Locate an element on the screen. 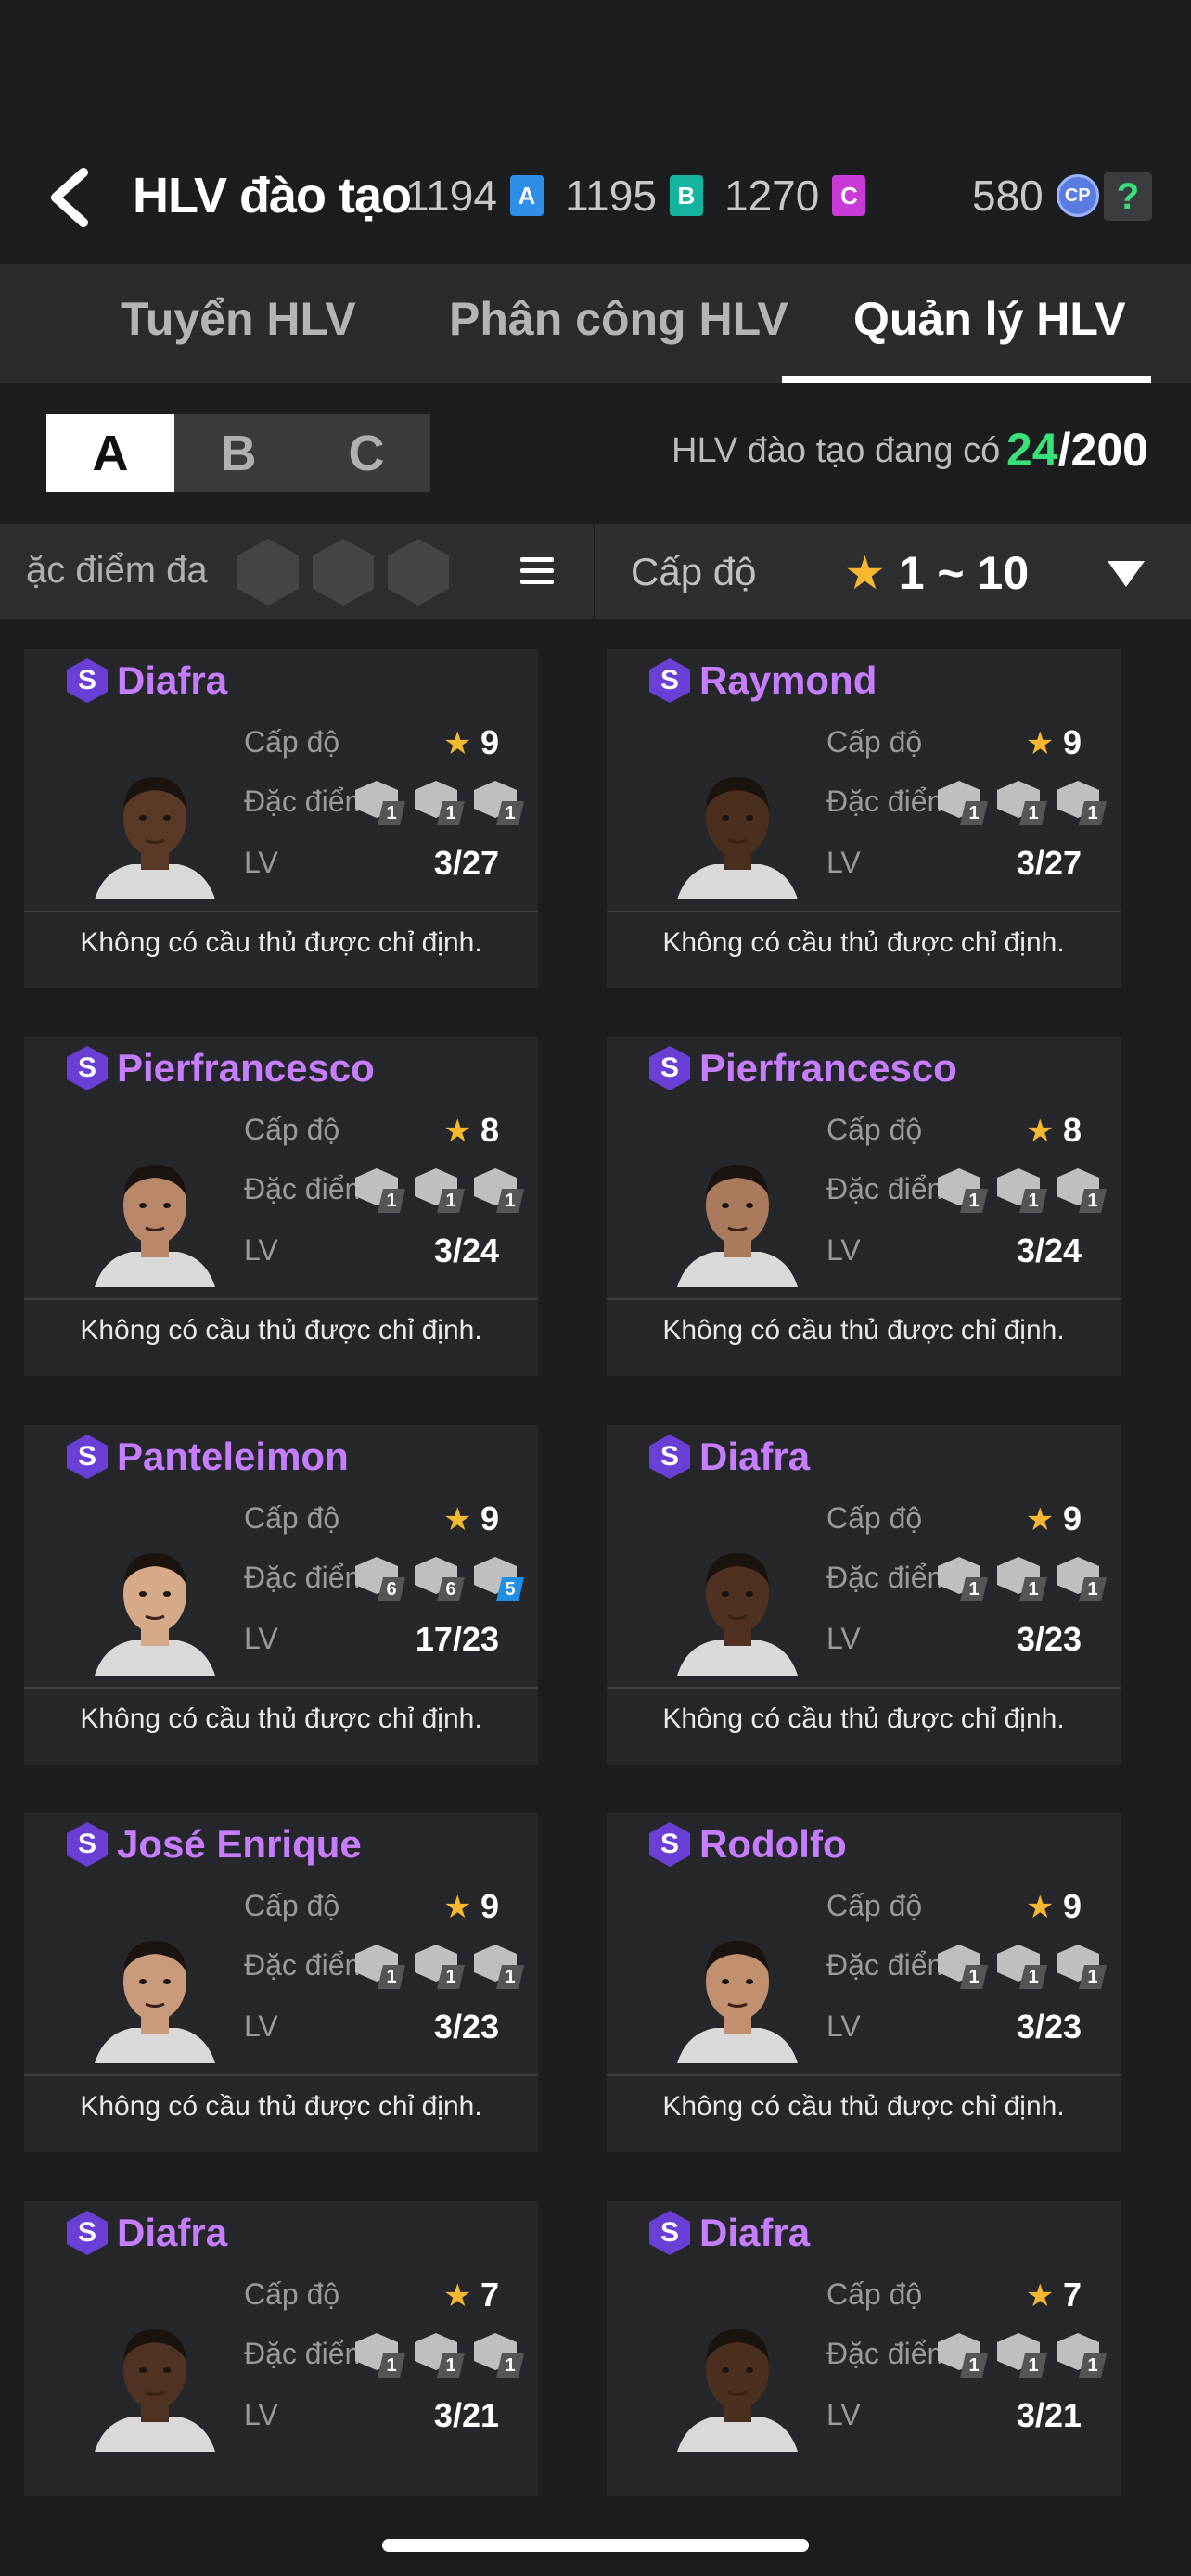  grade-b-button: B is located at coordinates (238, 453).